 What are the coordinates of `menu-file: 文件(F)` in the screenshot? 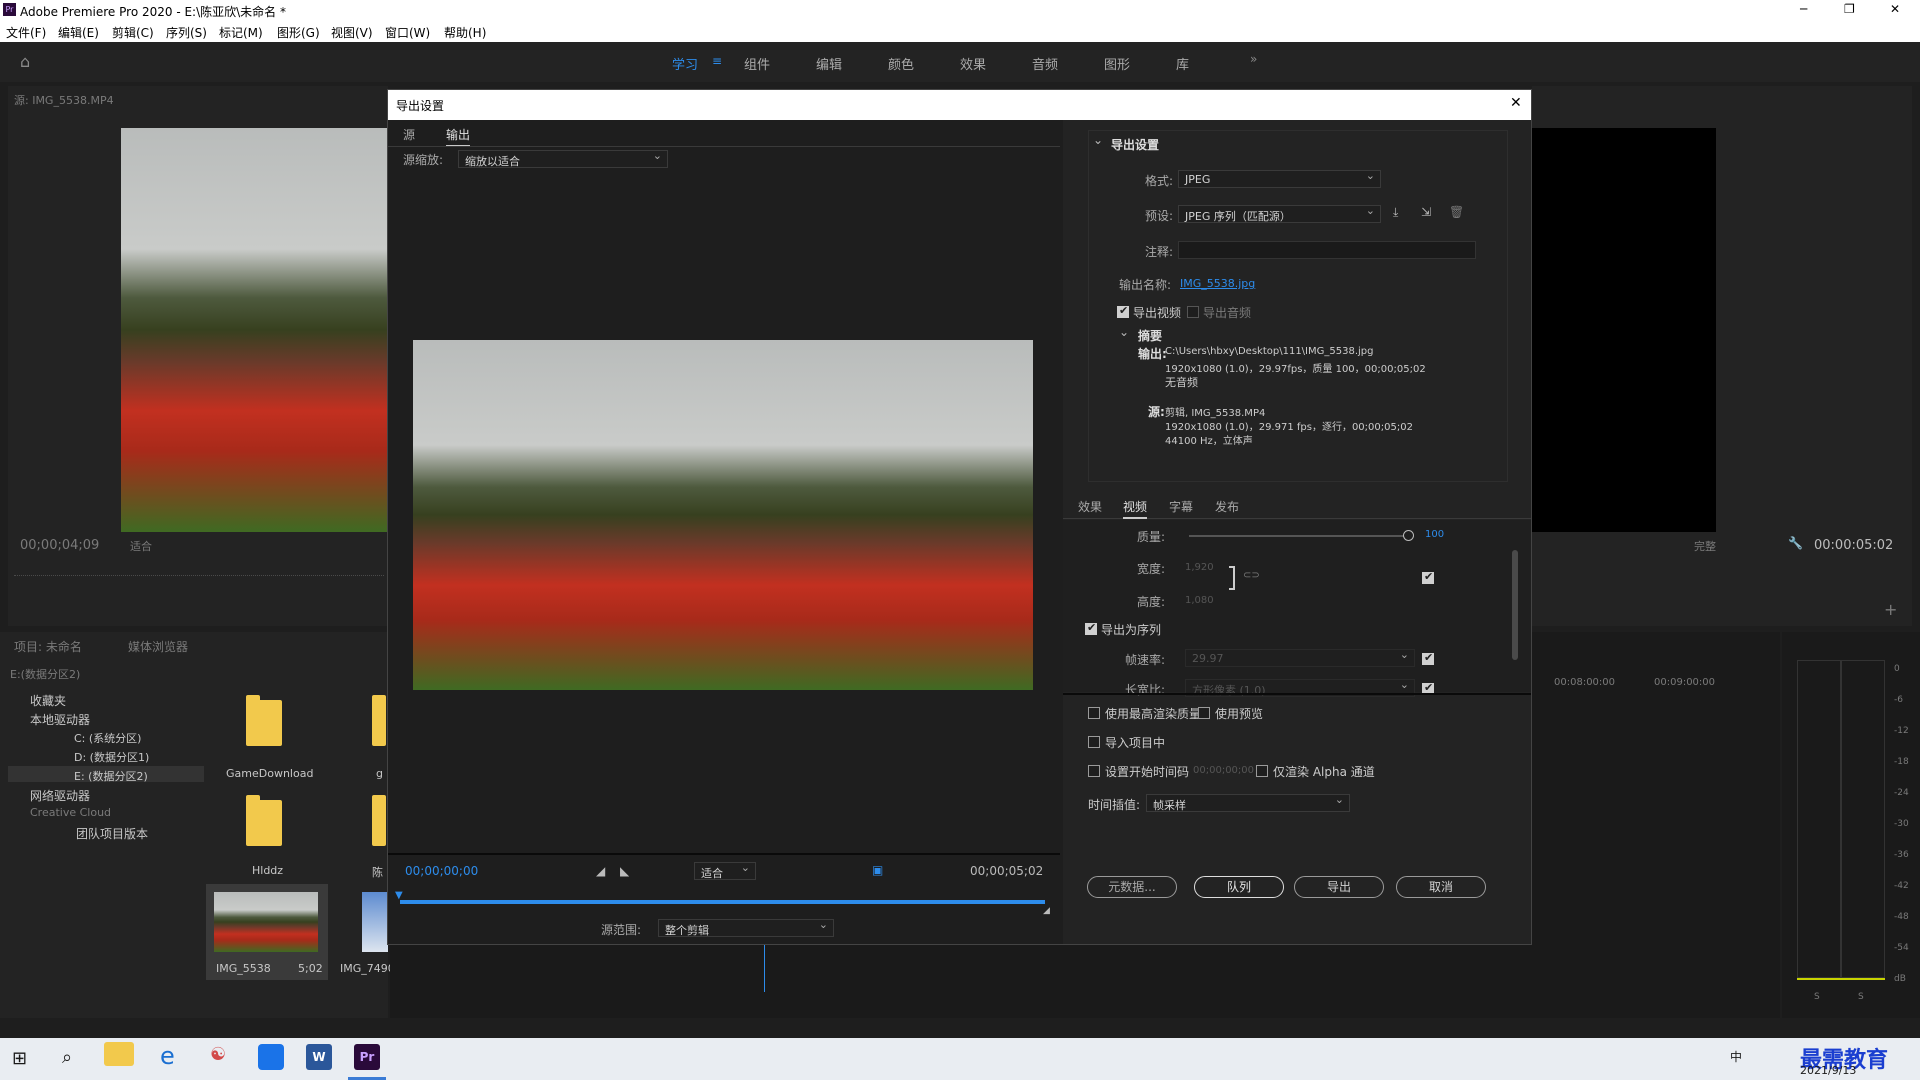 It's located at (26, 32).